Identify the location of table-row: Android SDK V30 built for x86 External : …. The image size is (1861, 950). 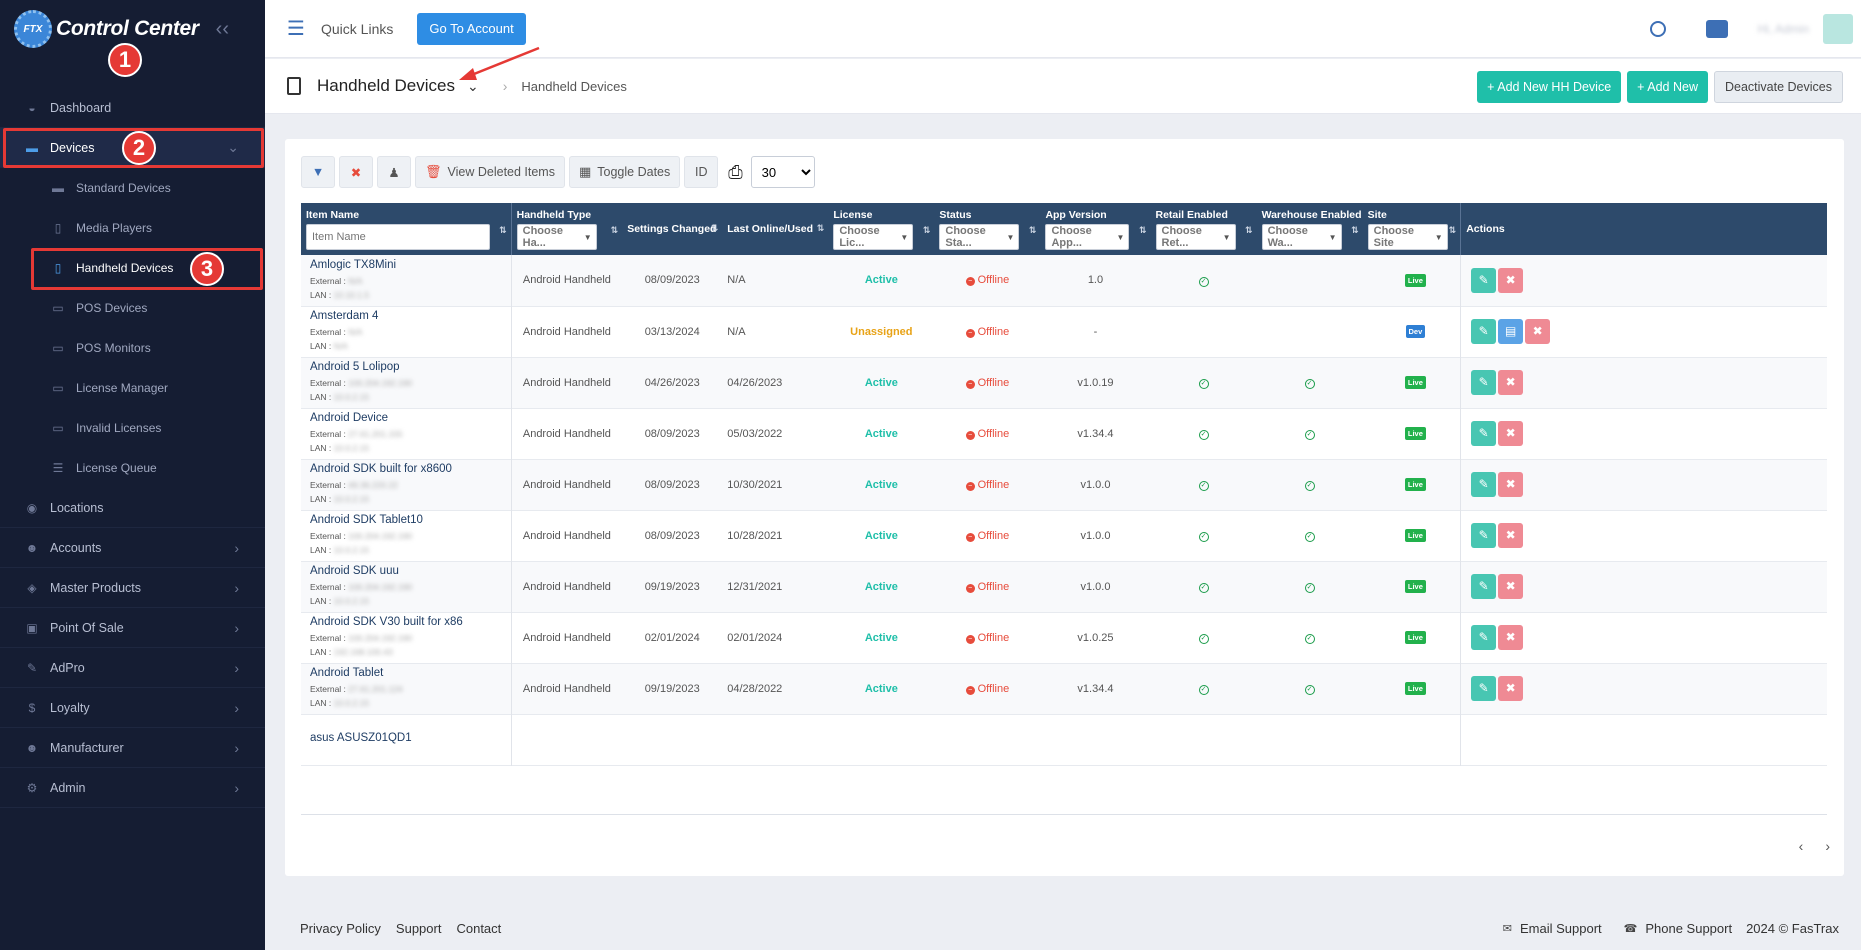
(1064, 637).